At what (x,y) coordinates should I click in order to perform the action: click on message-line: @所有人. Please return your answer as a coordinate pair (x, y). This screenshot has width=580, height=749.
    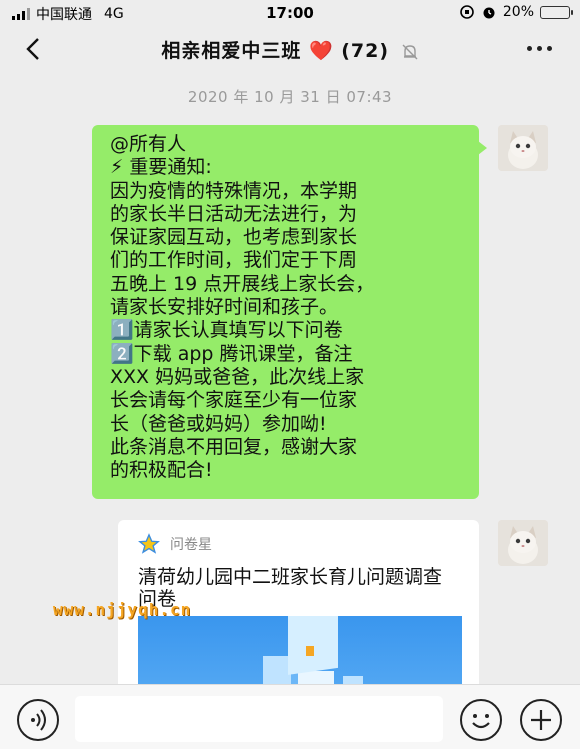
    Looking at the image, I should click on (148, 144).